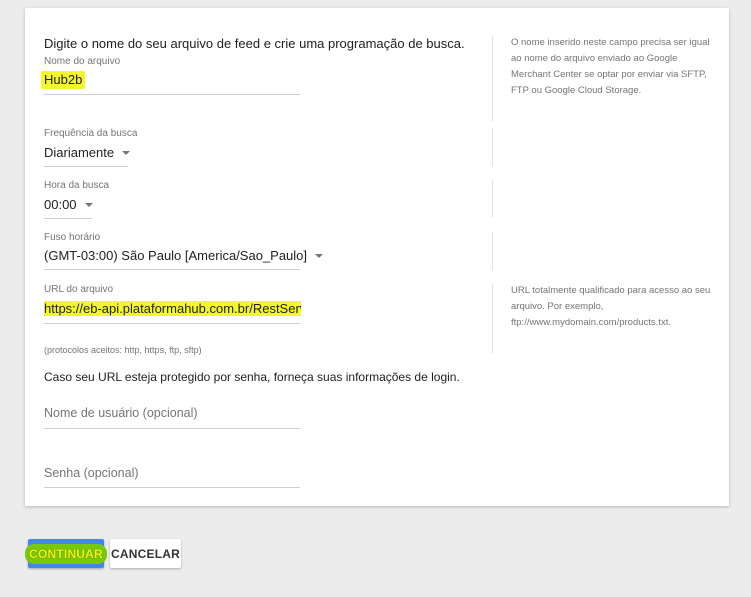 The height and width of the screenshot is (597, 751). What do you see at coordinates (77, 185) in the screenshot?
I see `fetch-time-label: Hora da busca` at bounding box center [77, 185].